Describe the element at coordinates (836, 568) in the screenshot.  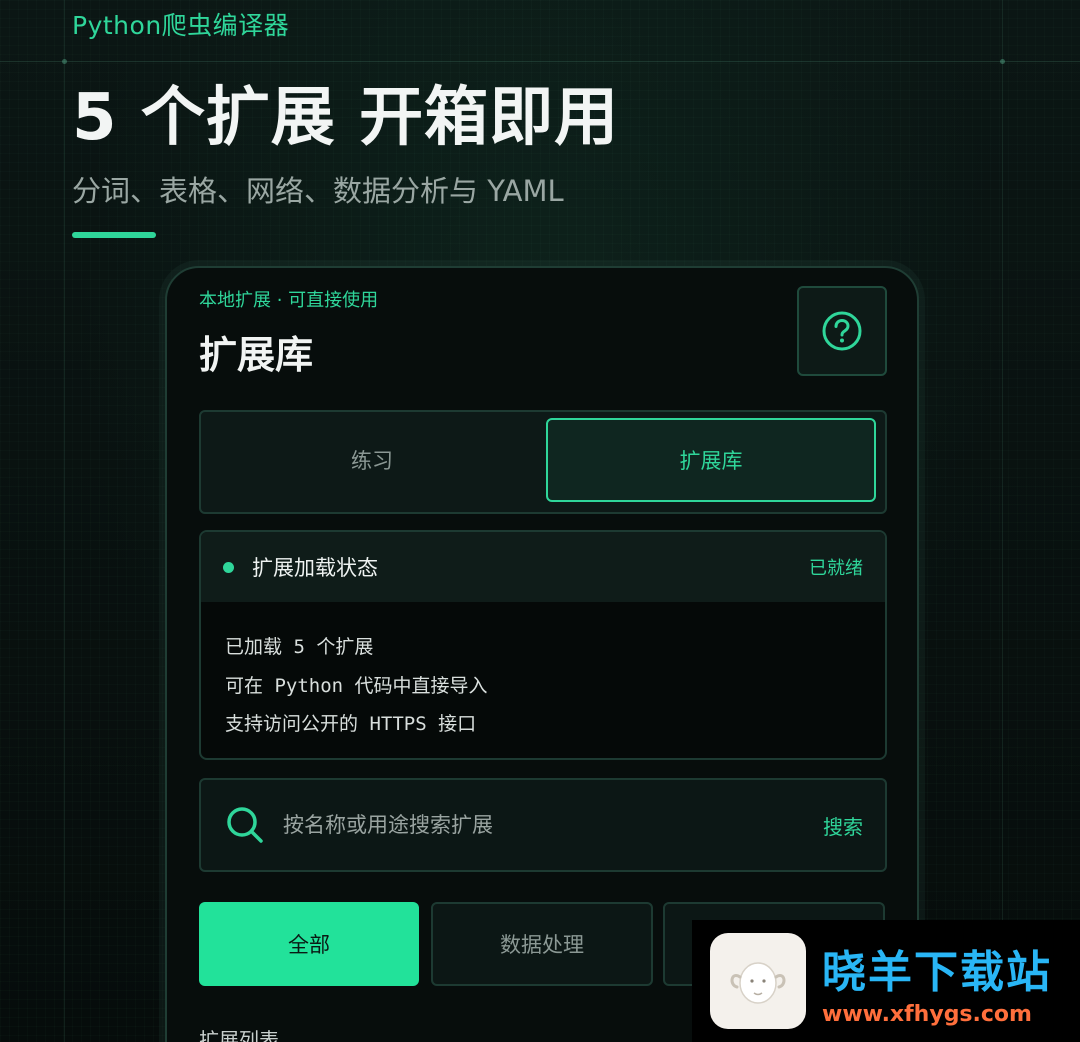
I see `status-badge: 已就绪` at that location.